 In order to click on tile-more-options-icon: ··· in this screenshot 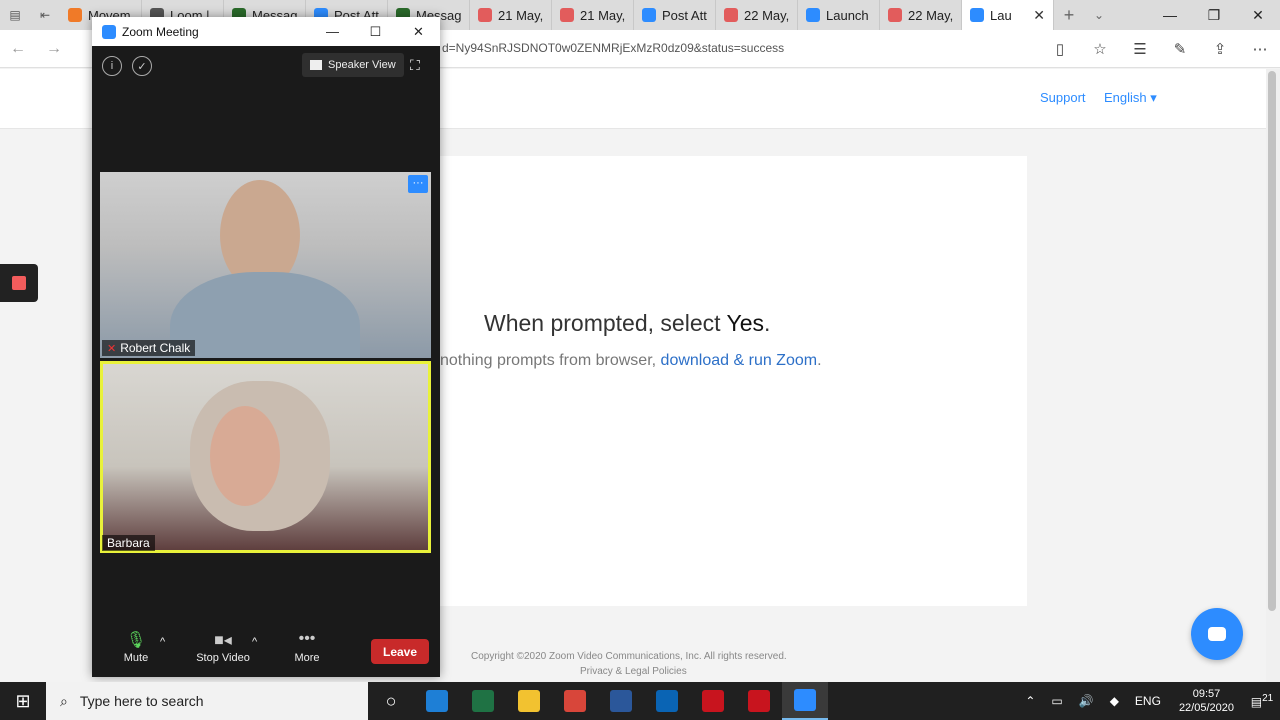, I will do `click(418, 184)`.